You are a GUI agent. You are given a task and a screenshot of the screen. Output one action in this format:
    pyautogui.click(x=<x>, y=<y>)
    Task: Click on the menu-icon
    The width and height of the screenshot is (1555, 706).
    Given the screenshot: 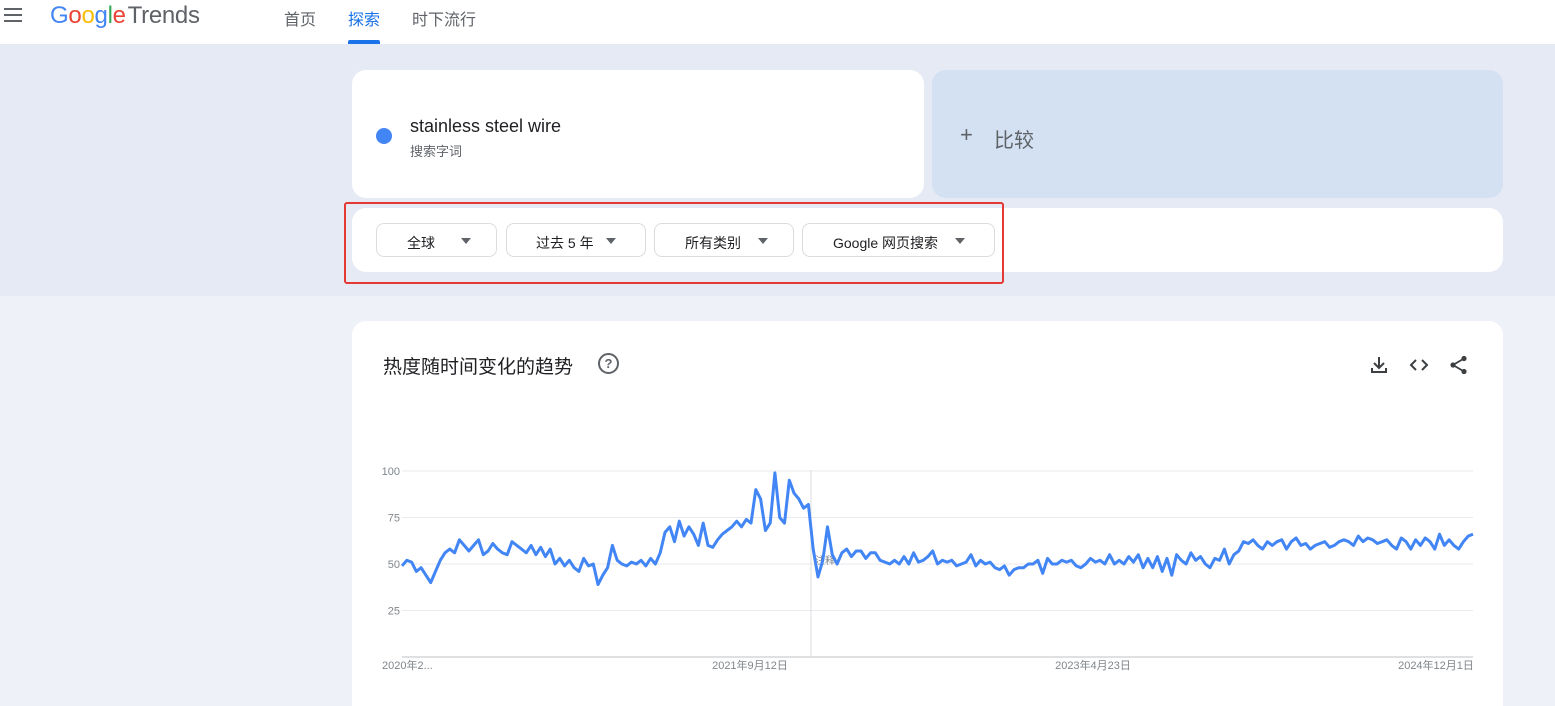 What is the action you would take?
    pyautogui.click(x=13, y=15)
    